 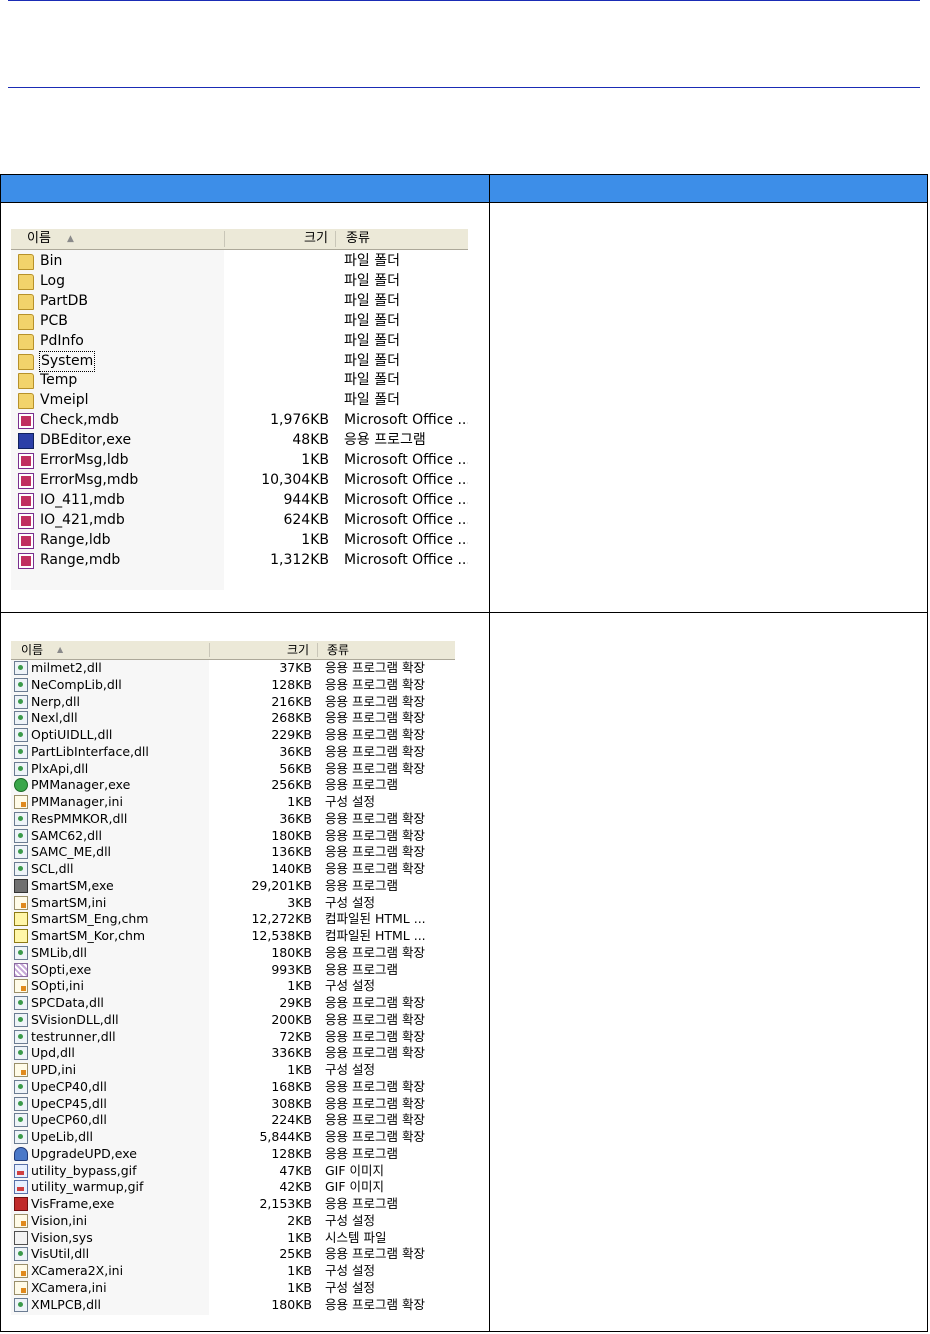 What do you see at coordinates (26, 361) in the screenshot?
I see `folder-icon` at bounding box center [26, 361].